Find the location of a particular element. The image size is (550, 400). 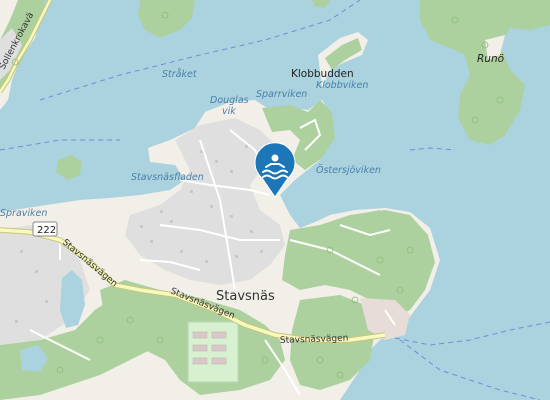

water-label-straket: Stråket is located at coordinates (180, 74).